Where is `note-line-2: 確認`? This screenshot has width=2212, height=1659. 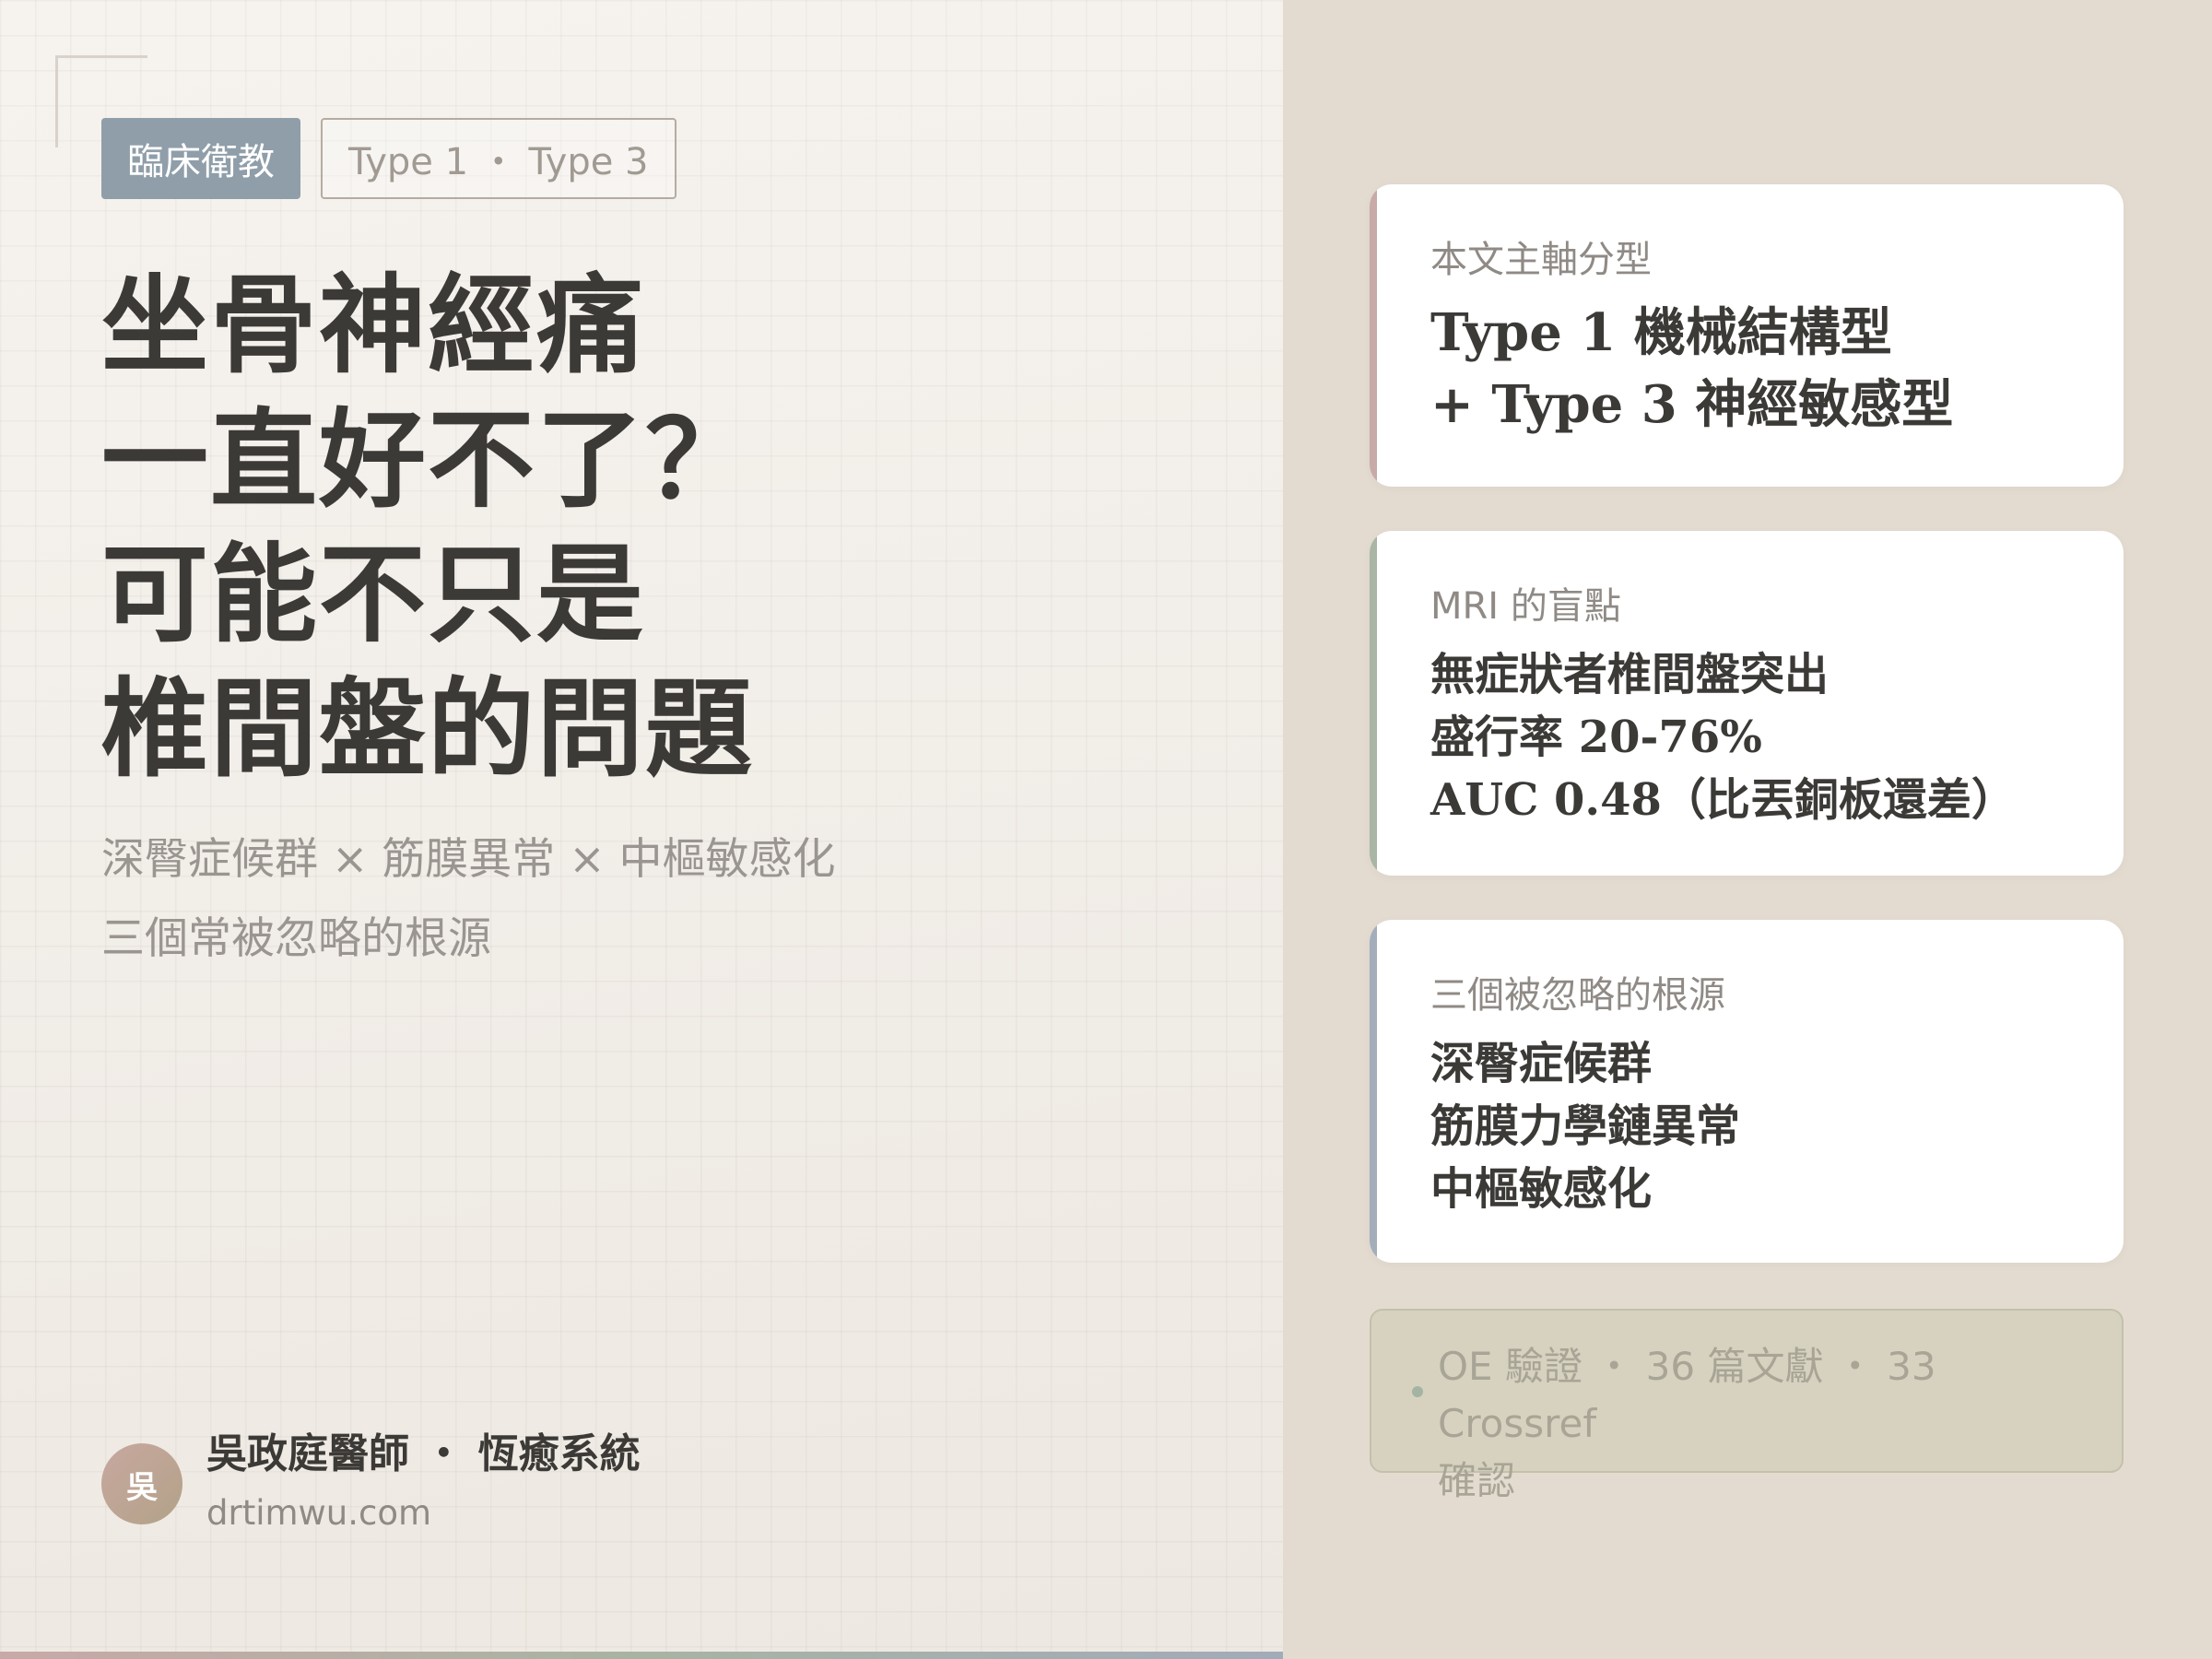
note-line-2: 確認 is located at coordinates (1477, 1480).